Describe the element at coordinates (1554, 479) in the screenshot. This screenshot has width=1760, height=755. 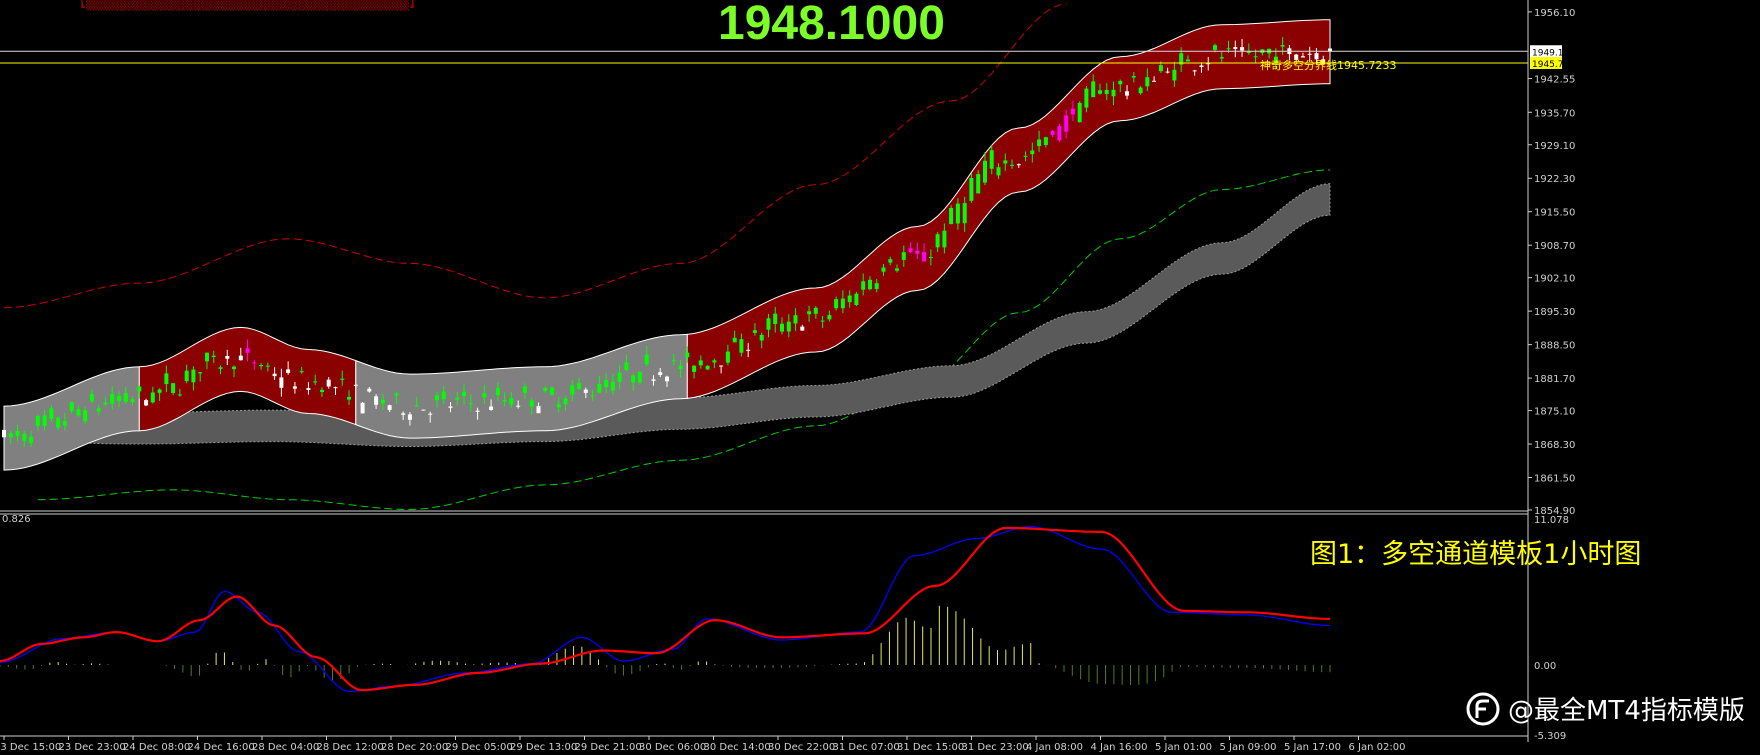
I see `y-tick-label: 1861.50` at that location.